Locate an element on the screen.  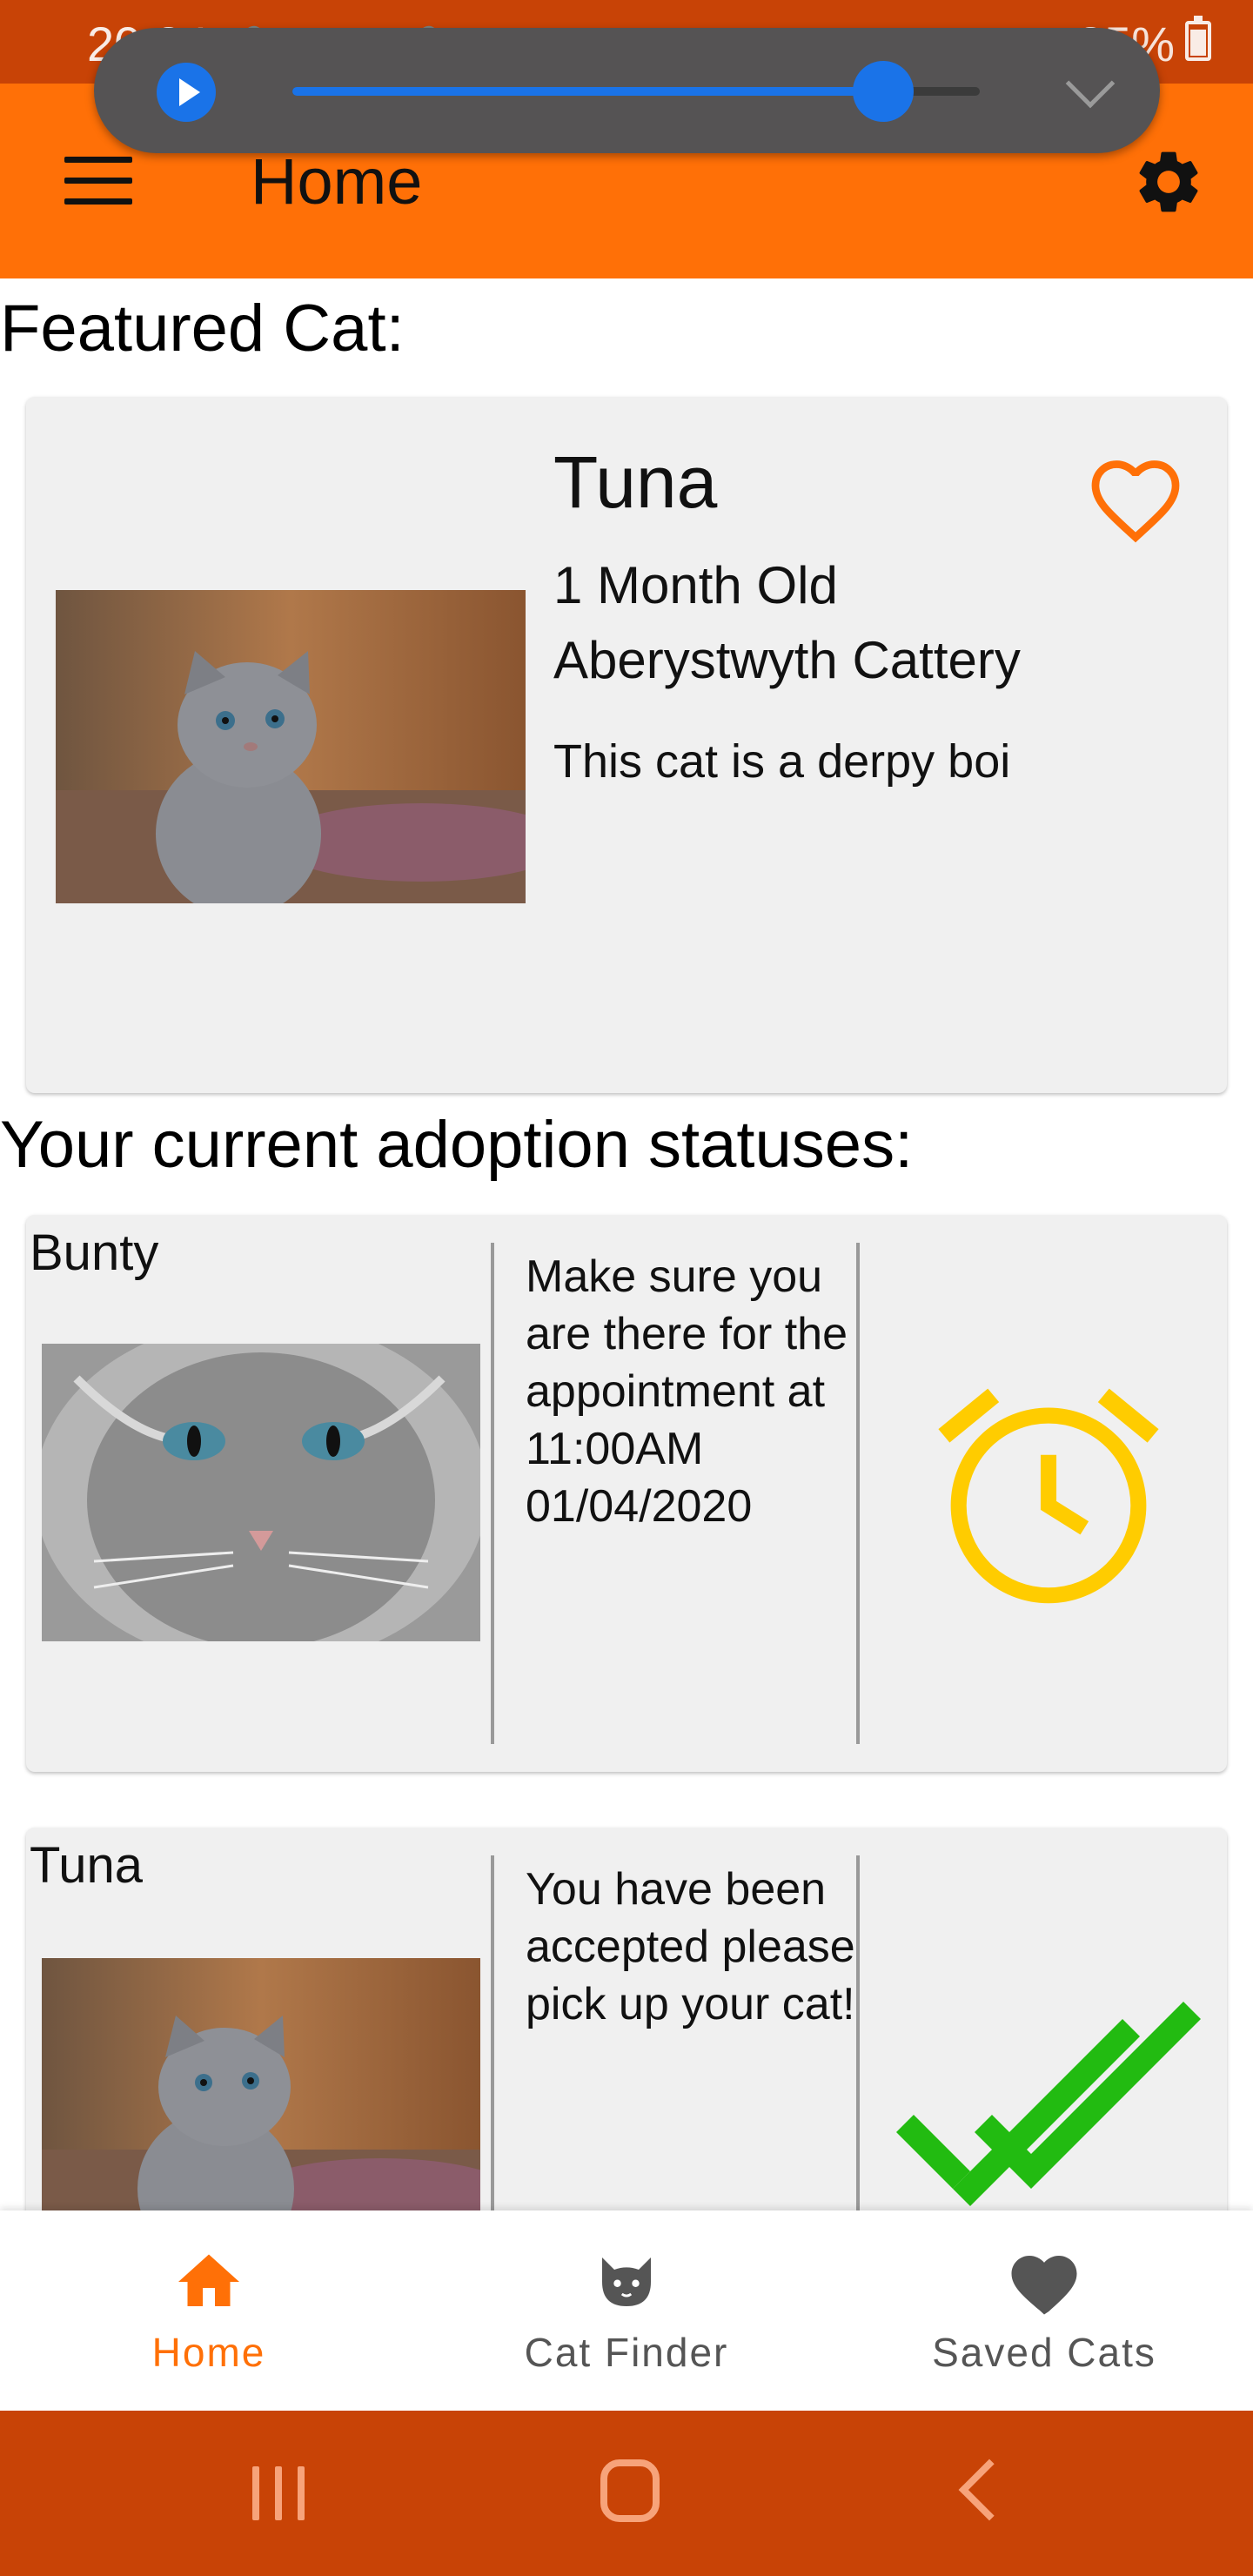
back-icon is located at coordinates (989, 2490).